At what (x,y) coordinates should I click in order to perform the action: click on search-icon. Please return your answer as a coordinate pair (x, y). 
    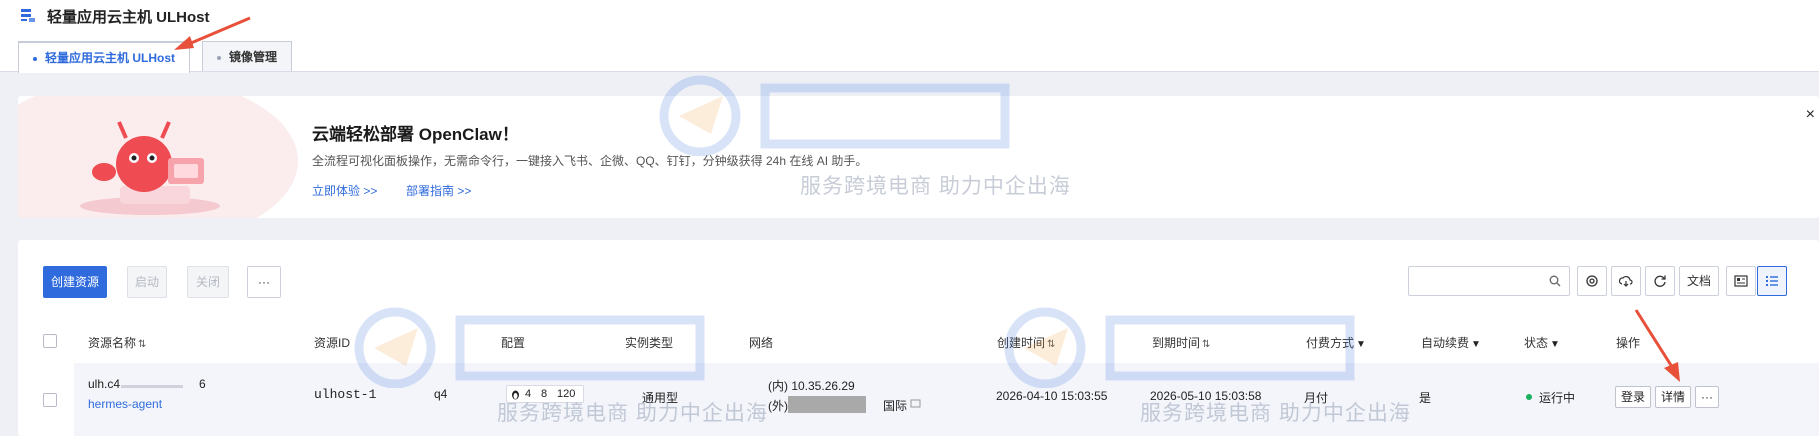
    Looking at the image, I should click on (1555, 281).